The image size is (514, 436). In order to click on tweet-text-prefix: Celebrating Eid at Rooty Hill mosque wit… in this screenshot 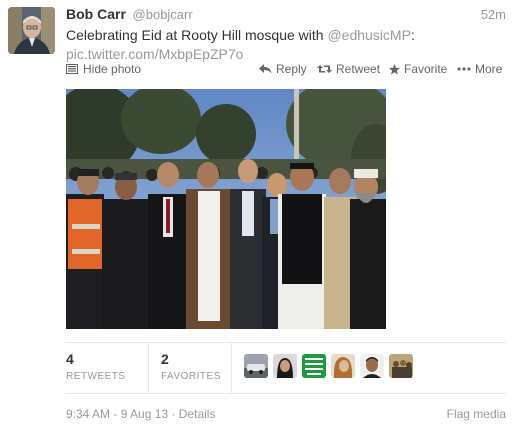, I will do `click(197, 35)`.